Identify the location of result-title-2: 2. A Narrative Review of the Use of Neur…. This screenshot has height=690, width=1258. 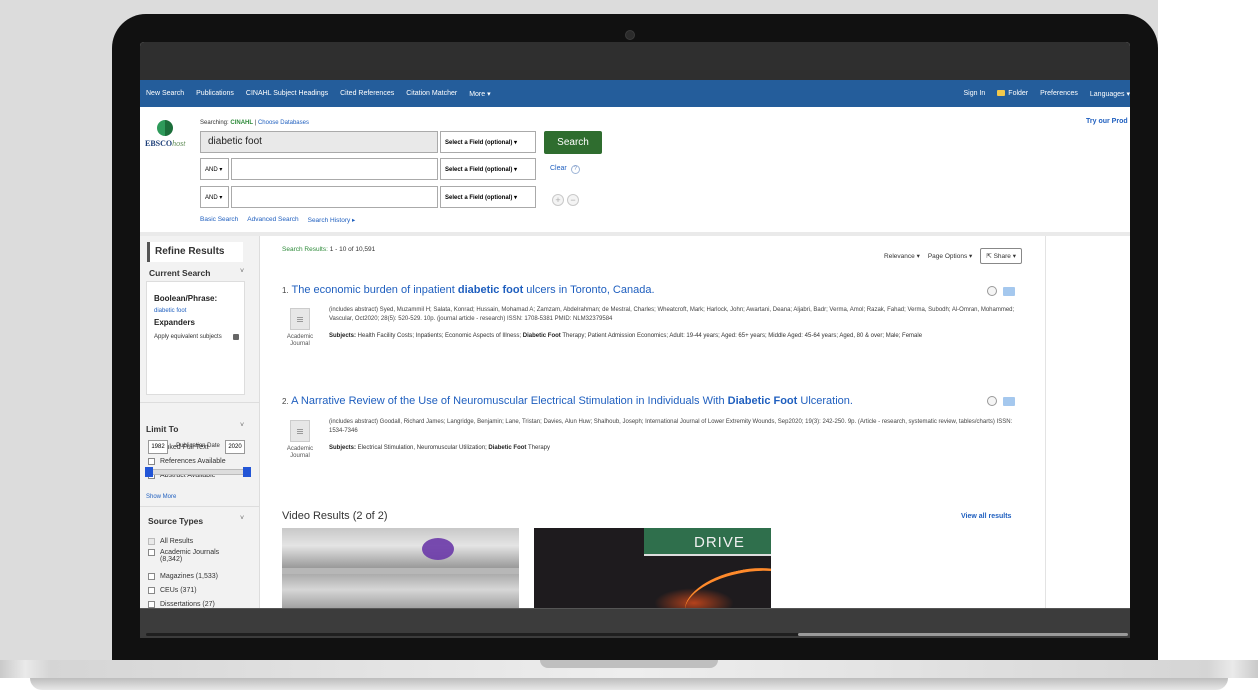
(567, 401).